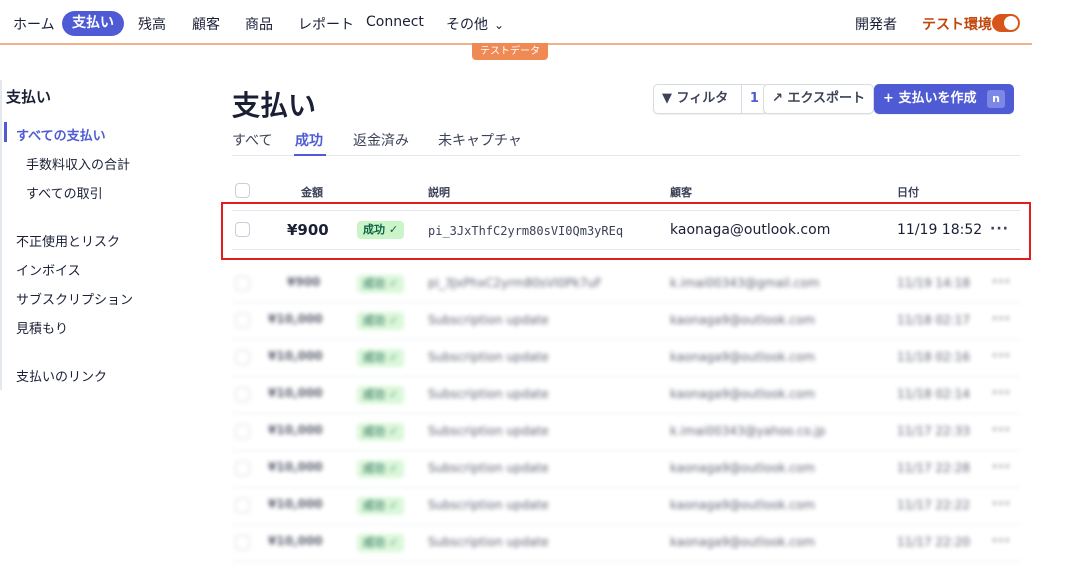 The image size is (1087, 570). Describe the element at coordinates (252, 140) in the screenshot. I see `tab-all: すべて` at that location.